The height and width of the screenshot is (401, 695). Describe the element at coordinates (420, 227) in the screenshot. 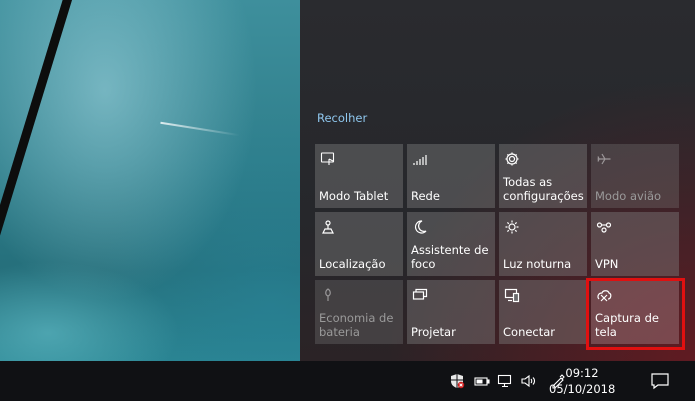

I see `moon-icon` at that location.